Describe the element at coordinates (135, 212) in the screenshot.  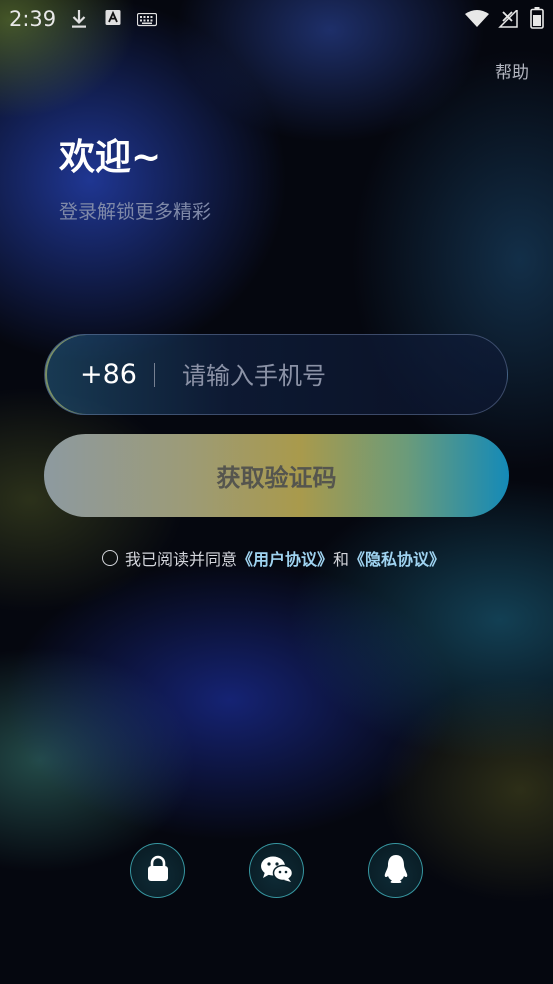
I see `welcome-subtitle: 登录解锁更多精彩` at that location.